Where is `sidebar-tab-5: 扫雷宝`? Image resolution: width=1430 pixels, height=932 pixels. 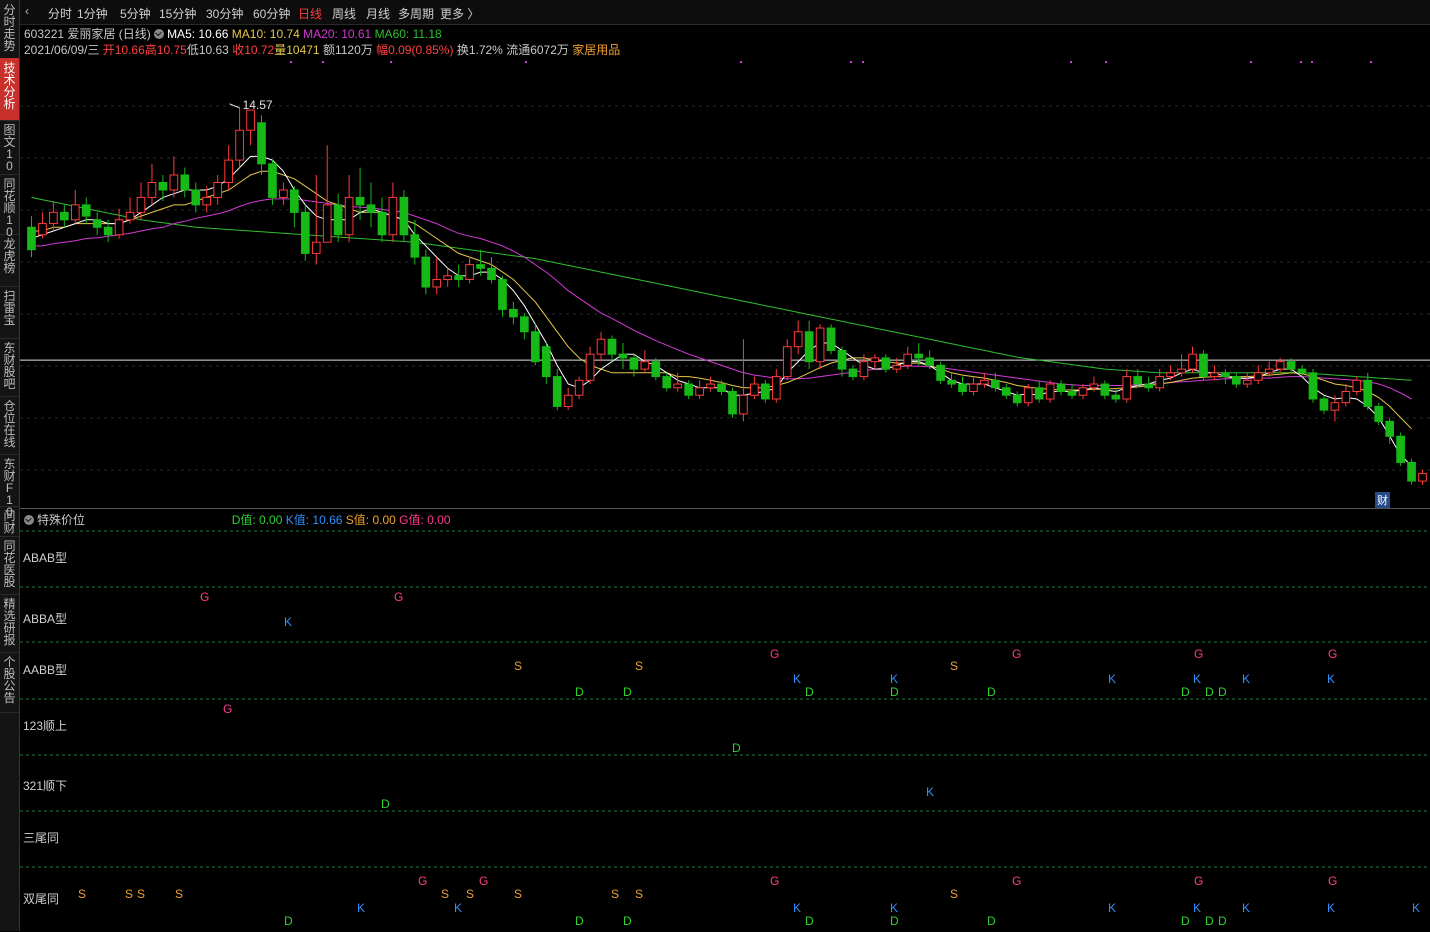
sidebar-tab-5: 扫雷宝 is located at coordinates (9, 312).